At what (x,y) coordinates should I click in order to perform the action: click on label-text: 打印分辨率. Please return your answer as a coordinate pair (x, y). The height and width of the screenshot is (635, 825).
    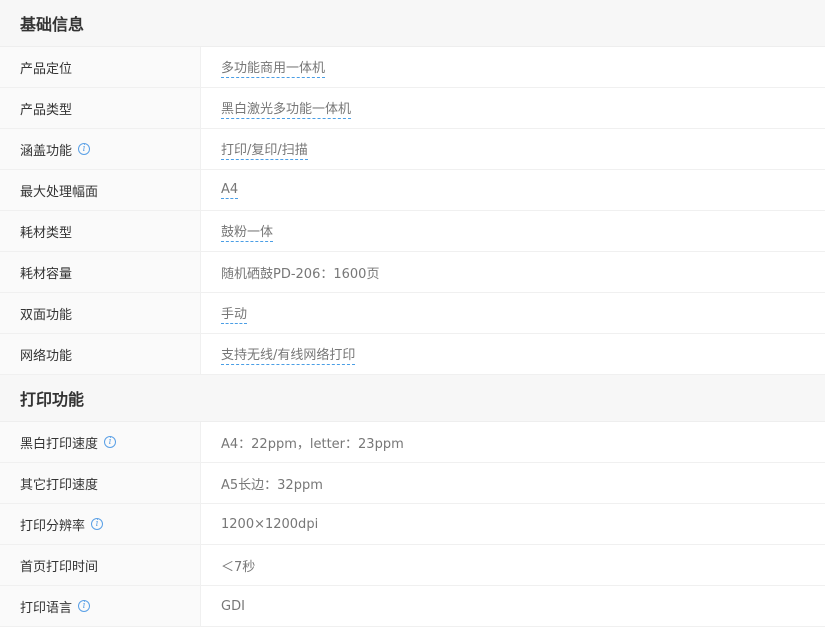
    Looking at the image, I should click on (53, 526).